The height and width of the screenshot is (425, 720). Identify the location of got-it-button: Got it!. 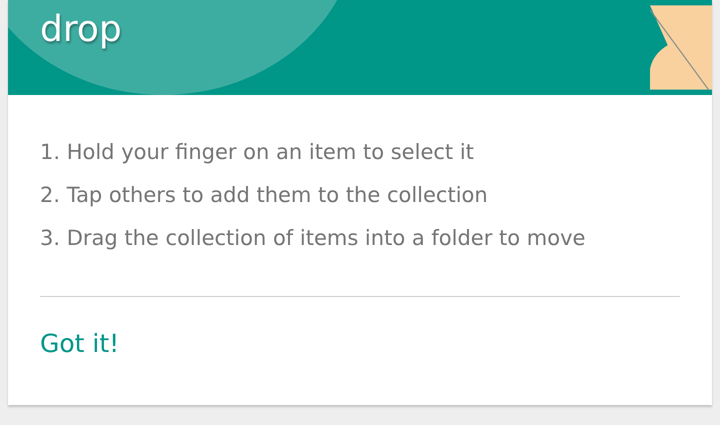
(80, 343).